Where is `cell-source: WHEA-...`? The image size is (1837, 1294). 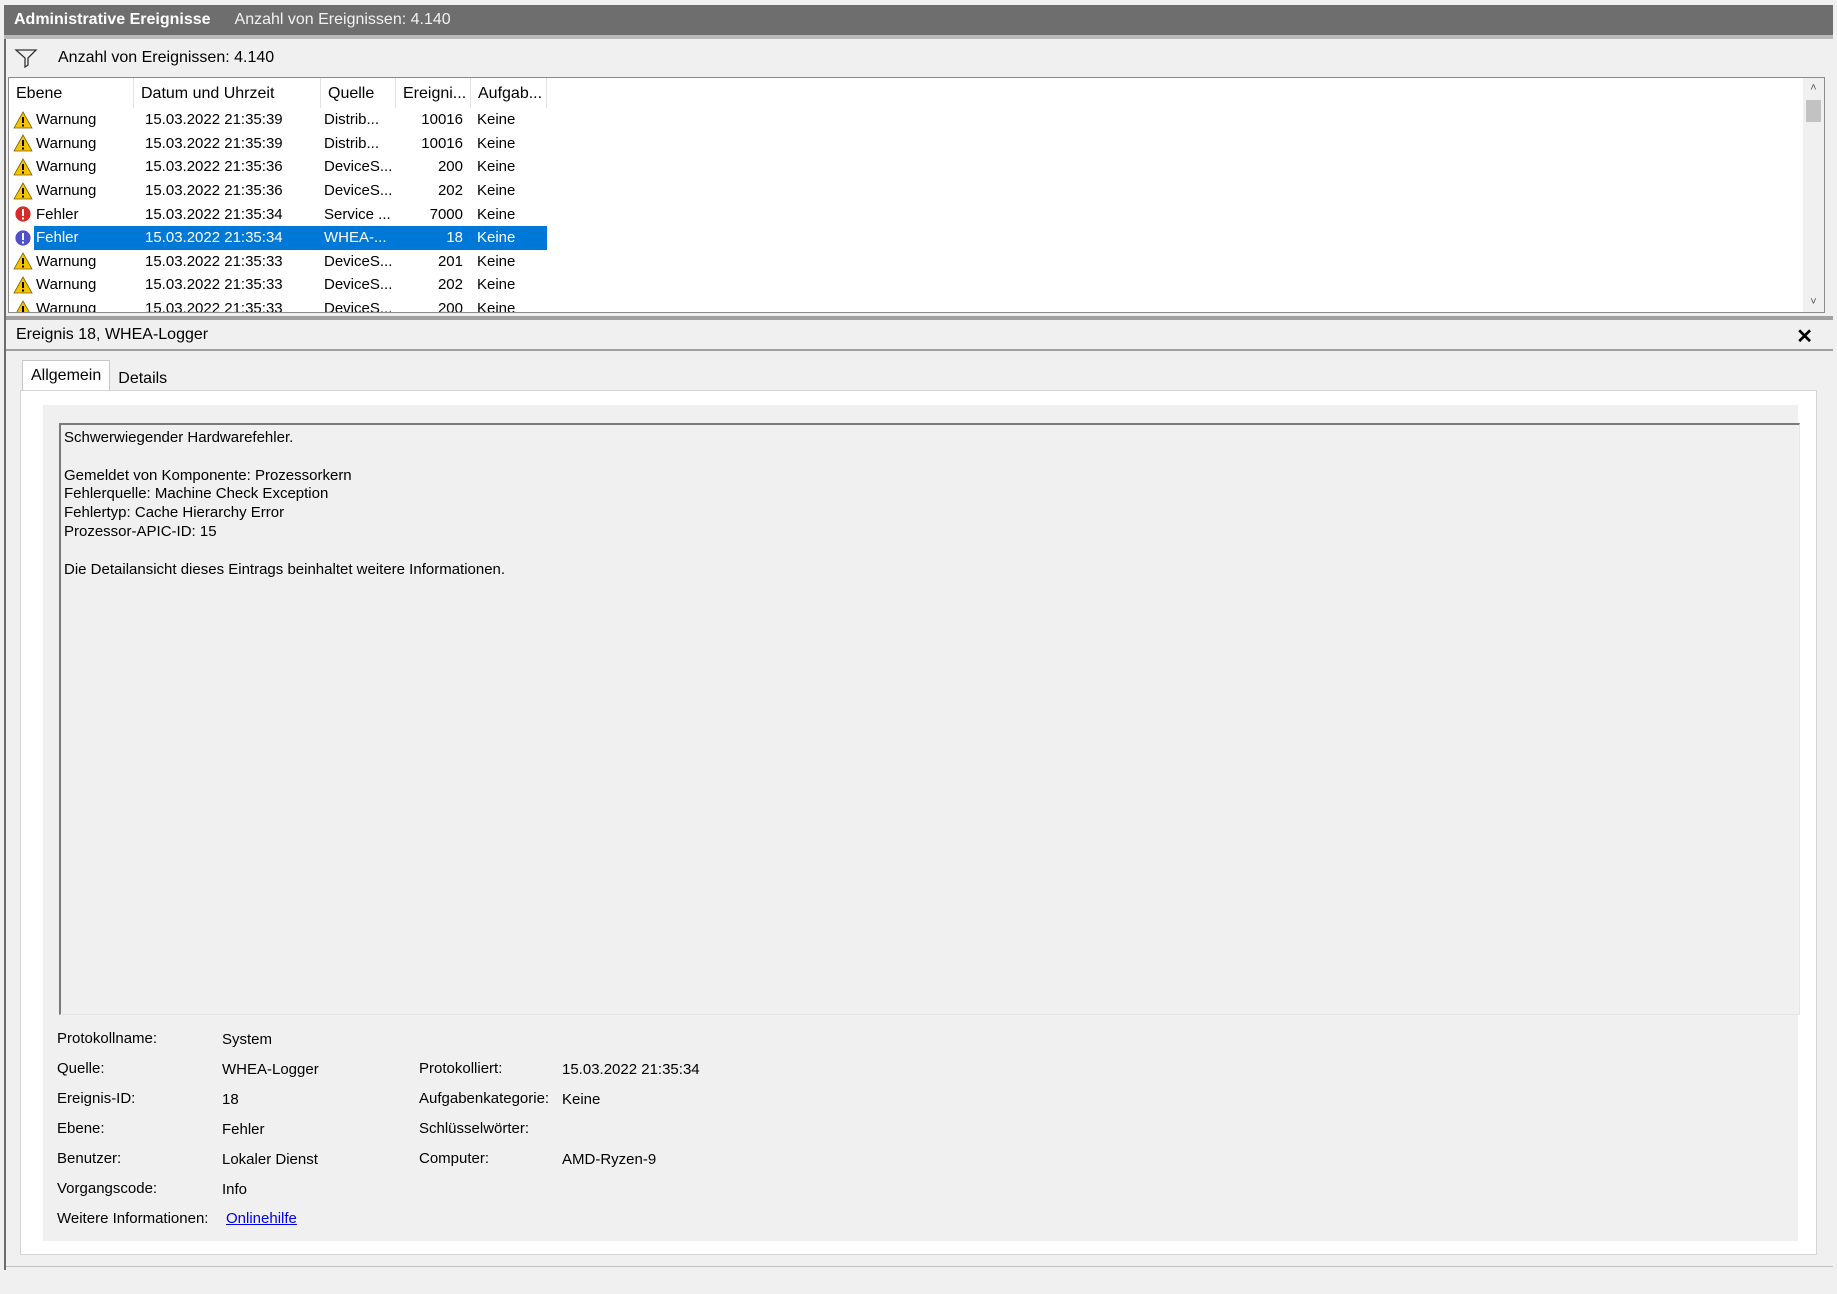 cell-source: WHEA-... is located at coordinates (355, 238).